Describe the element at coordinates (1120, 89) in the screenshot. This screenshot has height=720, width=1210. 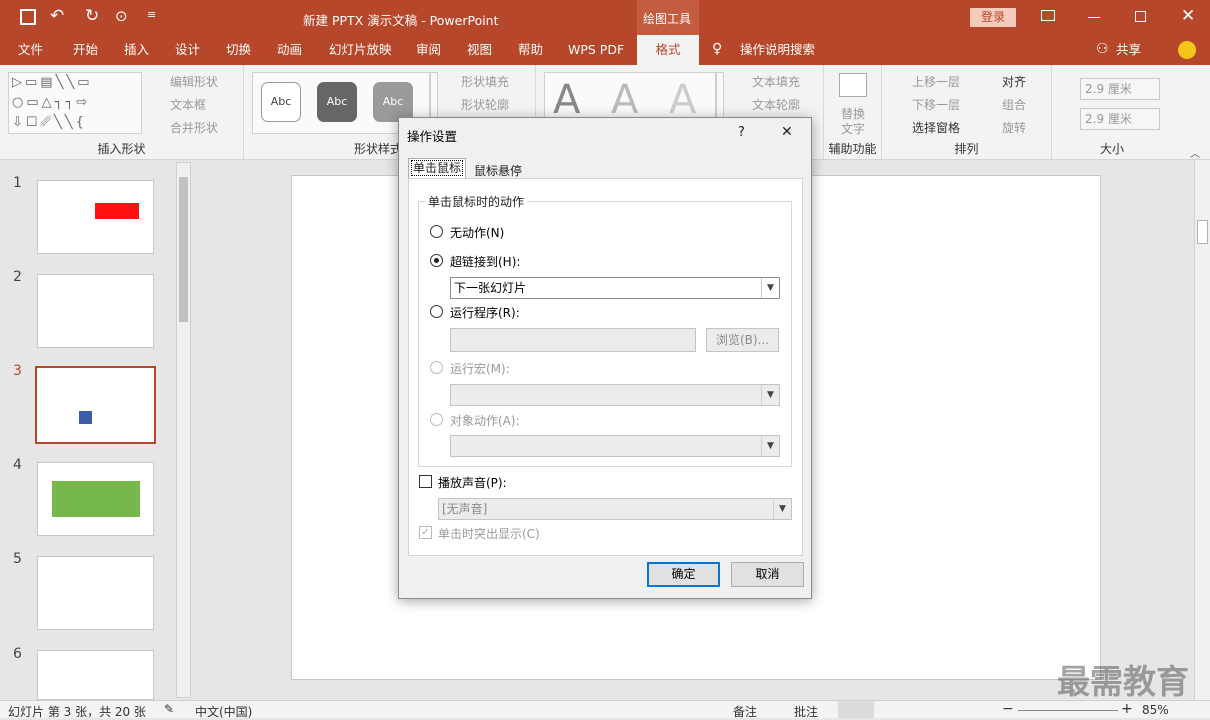
I see `shape-height-input: 2.9 厘米` at that location.